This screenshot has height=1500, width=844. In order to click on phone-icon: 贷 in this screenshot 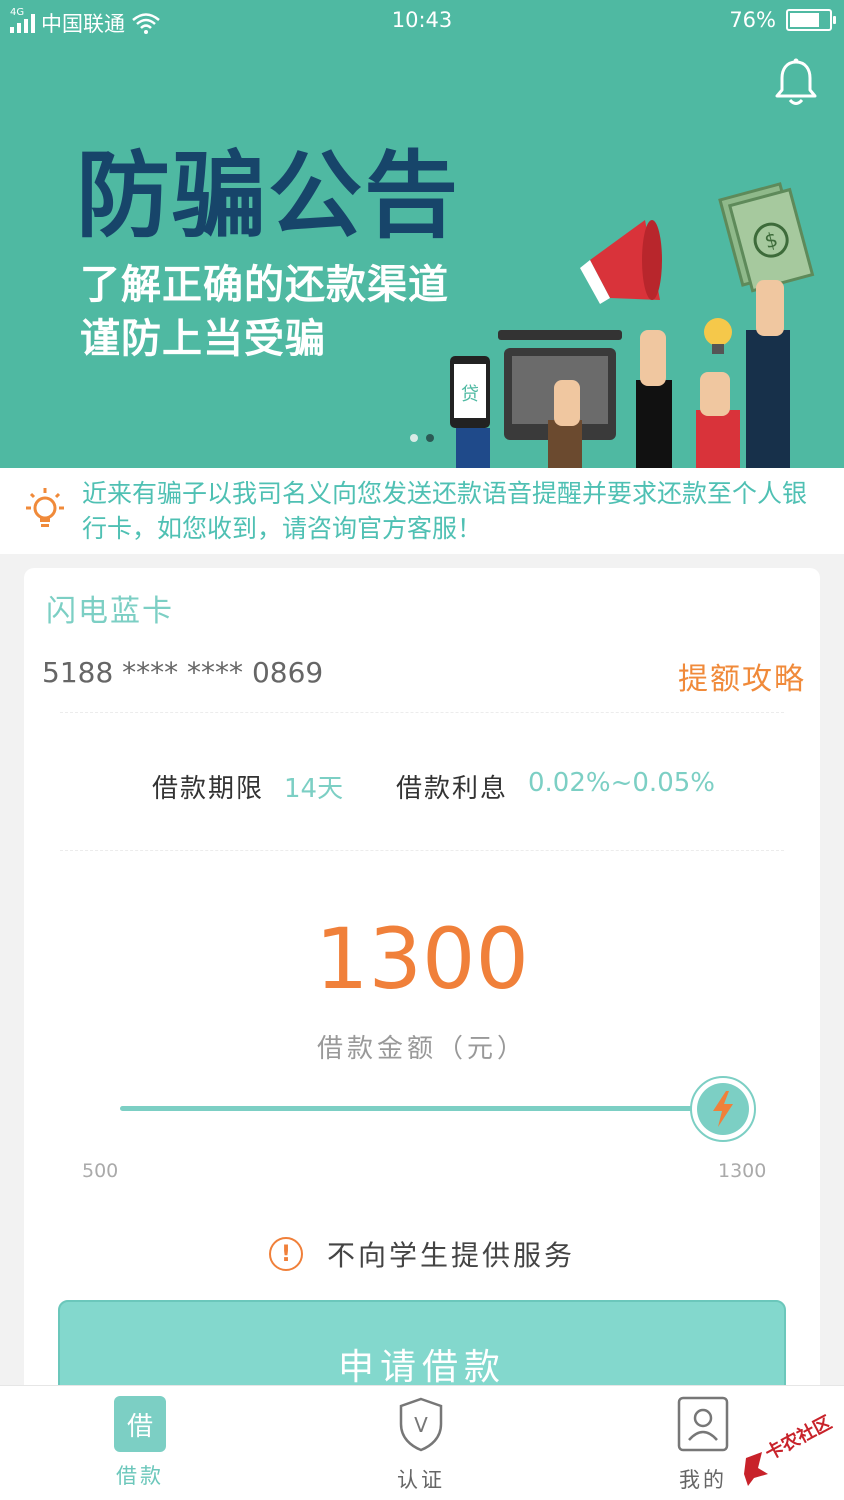, I will do `click(470, 392)`.